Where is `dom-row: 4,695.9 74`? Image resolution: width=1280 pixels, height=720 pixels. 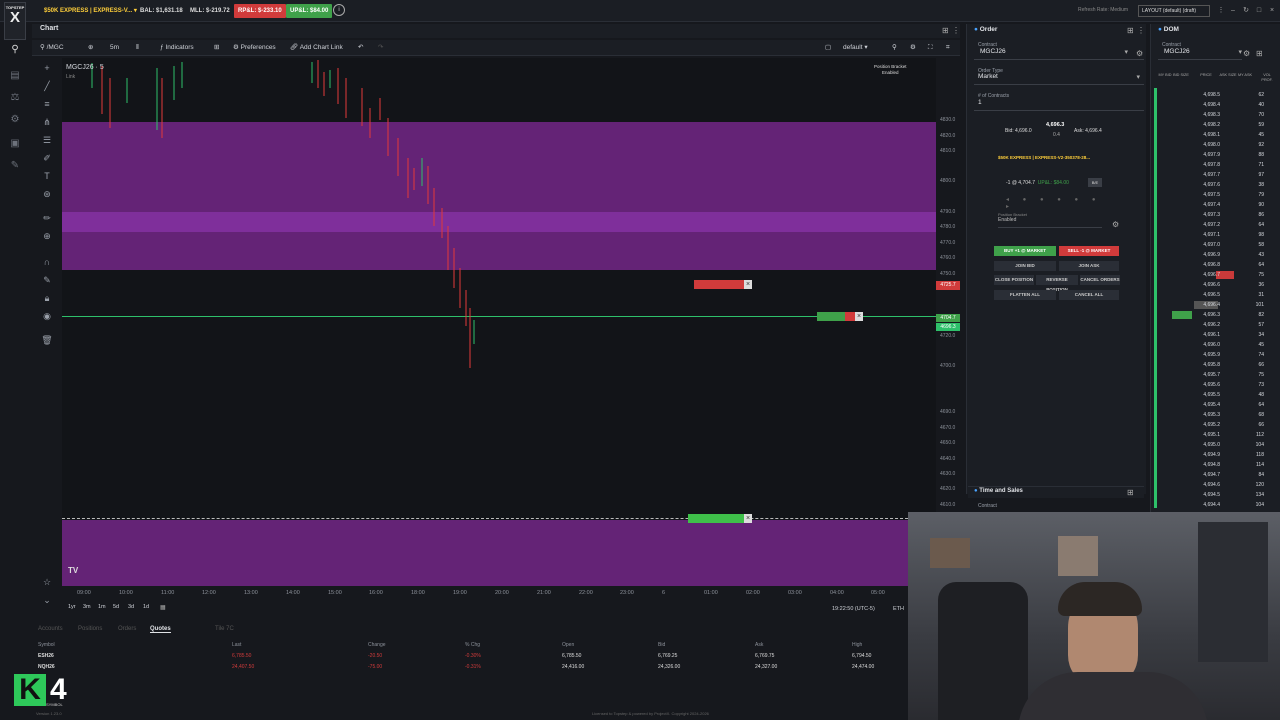
dom-row: 4,695.9 74 is located at coordinates (1216, 355).